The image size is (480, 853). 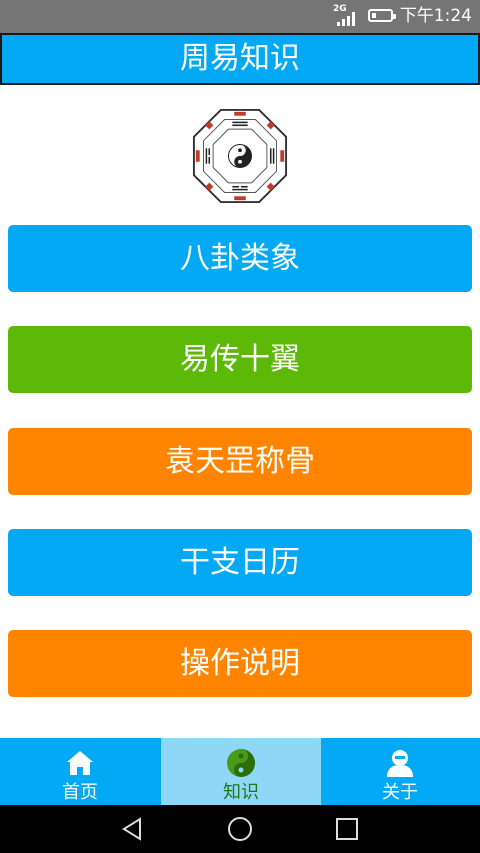 What do you see at coordinates (241, 763) in the screenshot?
I see `yin-yang-icon` at bounding box center [241, 763].